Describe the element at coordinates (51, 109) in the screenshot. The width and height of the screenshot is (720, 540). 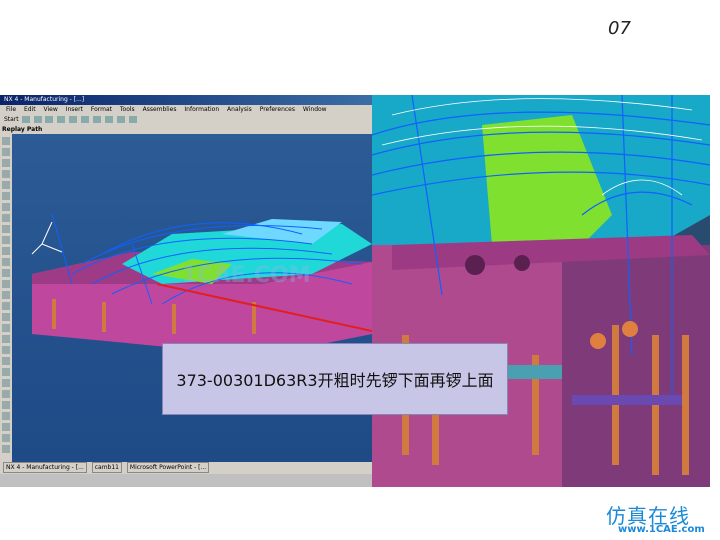
I see `menu-view: View` at that location.